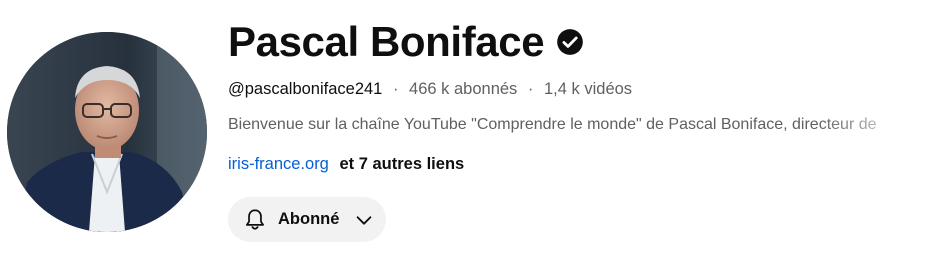 The height and width of the screenshot is (257, 928). What do you see at coordinates (578, 164) in the screenshot?
I see `channel-links: iris-france.org et 7 autres liens` at bounding box center [578, 164].